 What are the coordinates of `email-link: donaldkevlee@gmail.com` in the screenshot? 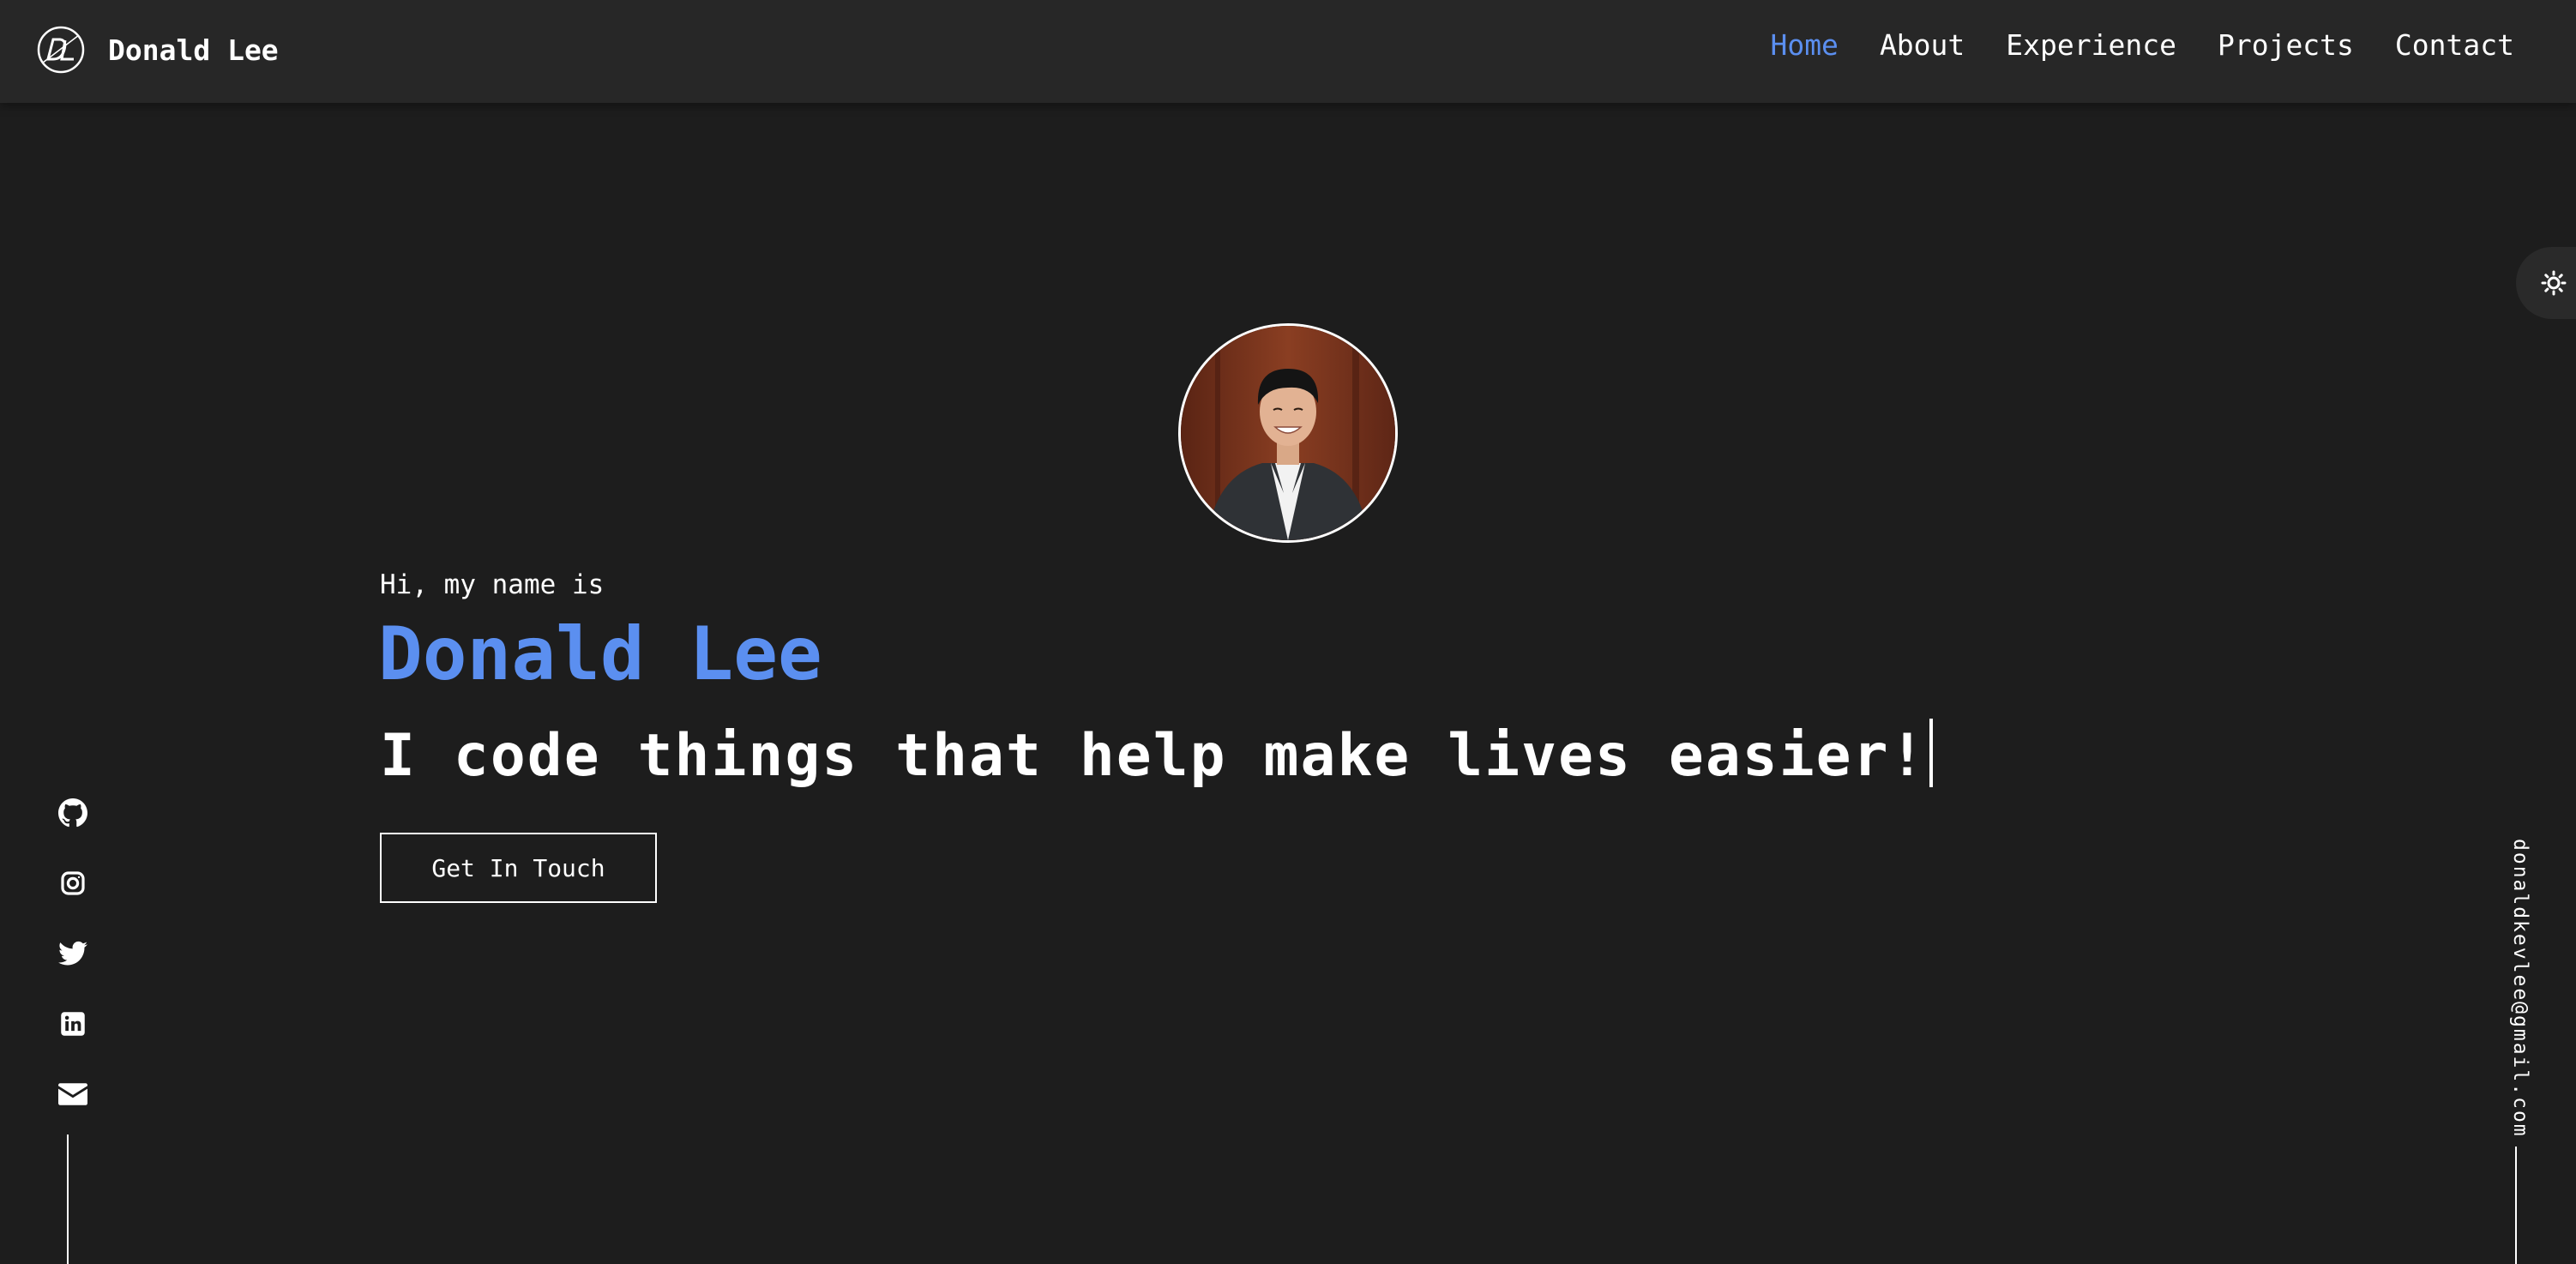 It's located at (2520, 988).